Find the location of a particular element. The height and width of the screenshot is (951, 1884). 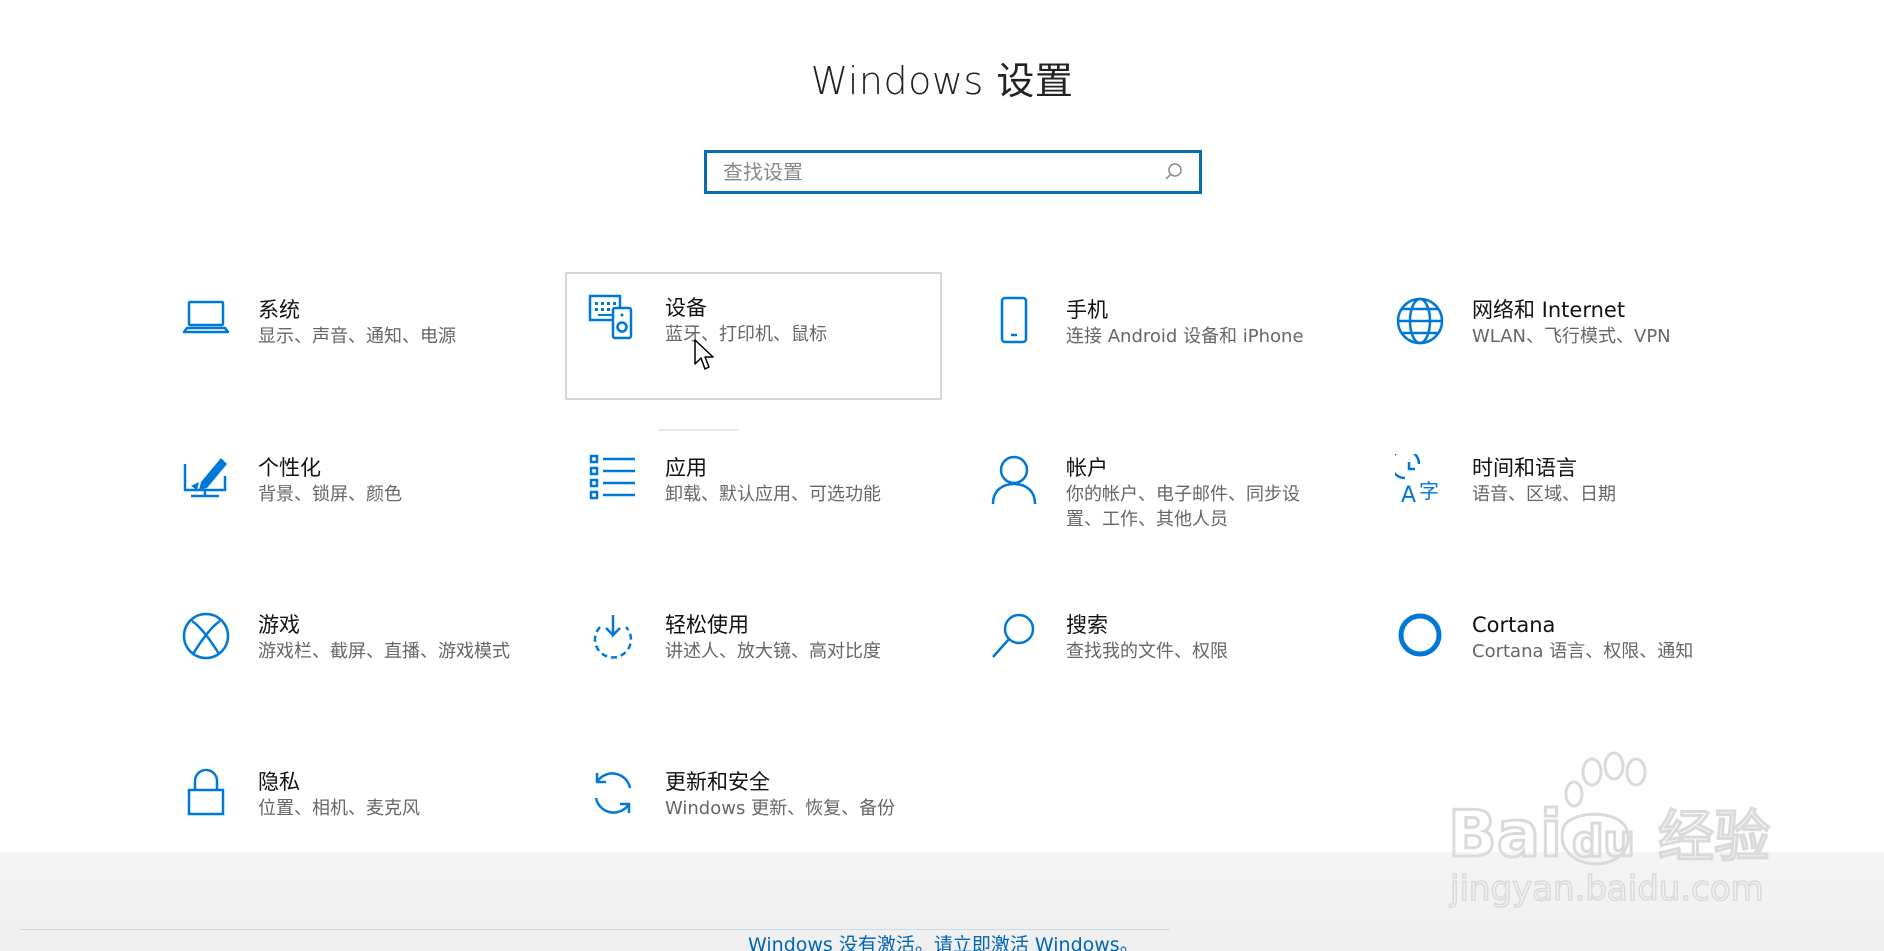

tile-privacy: 隐私 位置、相机、麦克风 is located at coordinates (360, 794).